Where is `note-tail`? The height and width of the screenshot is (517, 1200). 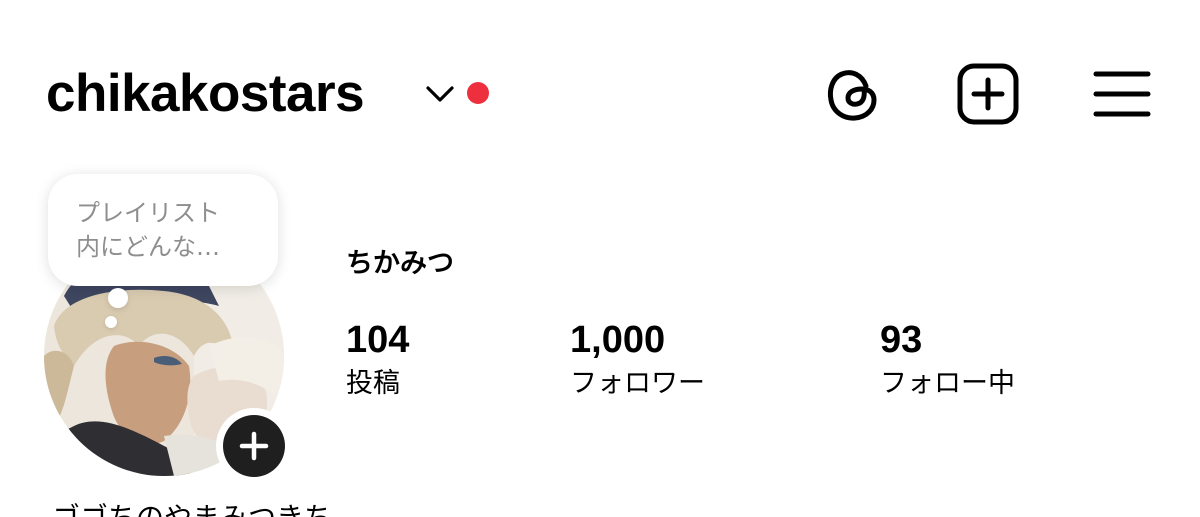 note-tail is located at coordinates (118, 298).